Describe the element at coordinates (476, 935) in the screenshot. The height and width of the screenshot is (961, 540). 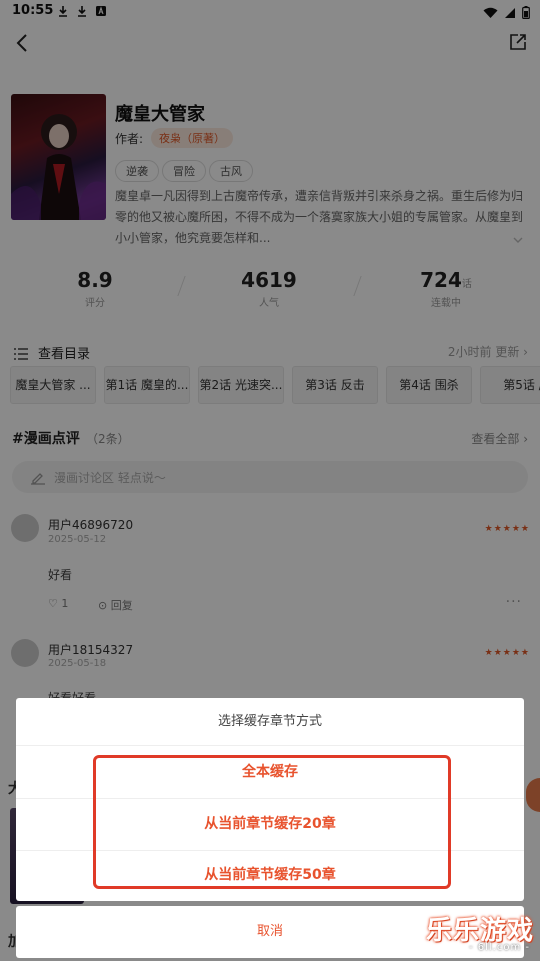
I see `site-watermark: 乐乐游戏 - 6ll.com -` at that location.